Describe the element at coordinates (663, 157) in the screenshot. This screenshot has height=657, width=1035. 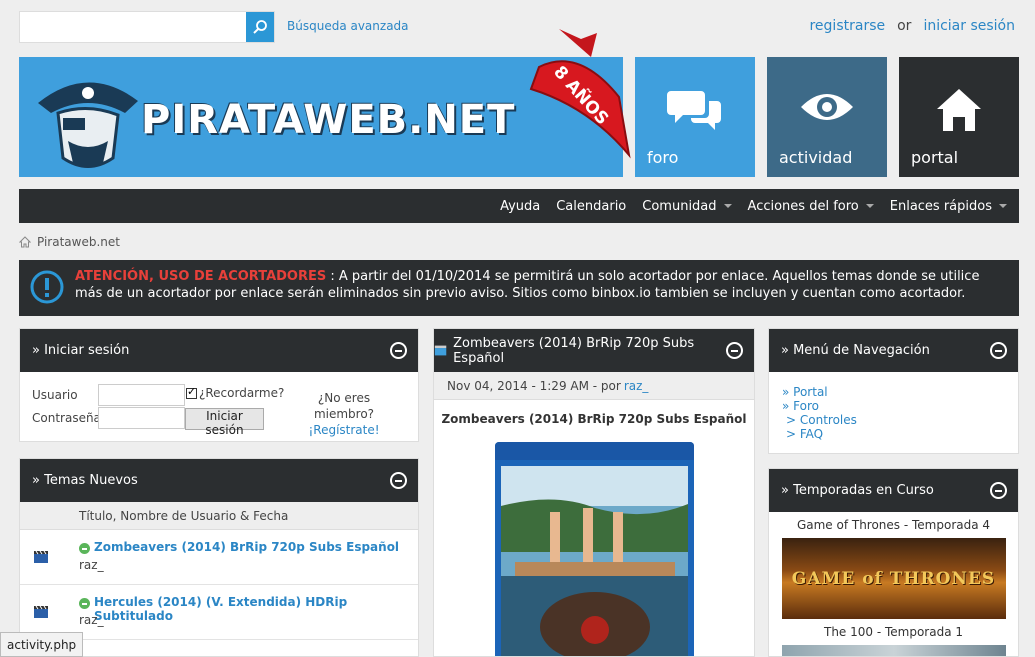
I see `tile-foro-label: foro` at that location.